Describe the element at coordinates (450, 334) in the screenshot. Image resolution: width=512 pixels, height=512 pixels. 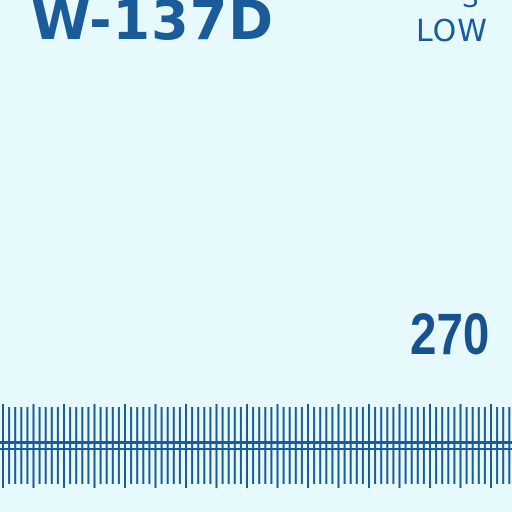
I see `heading-value: 270` at that location.